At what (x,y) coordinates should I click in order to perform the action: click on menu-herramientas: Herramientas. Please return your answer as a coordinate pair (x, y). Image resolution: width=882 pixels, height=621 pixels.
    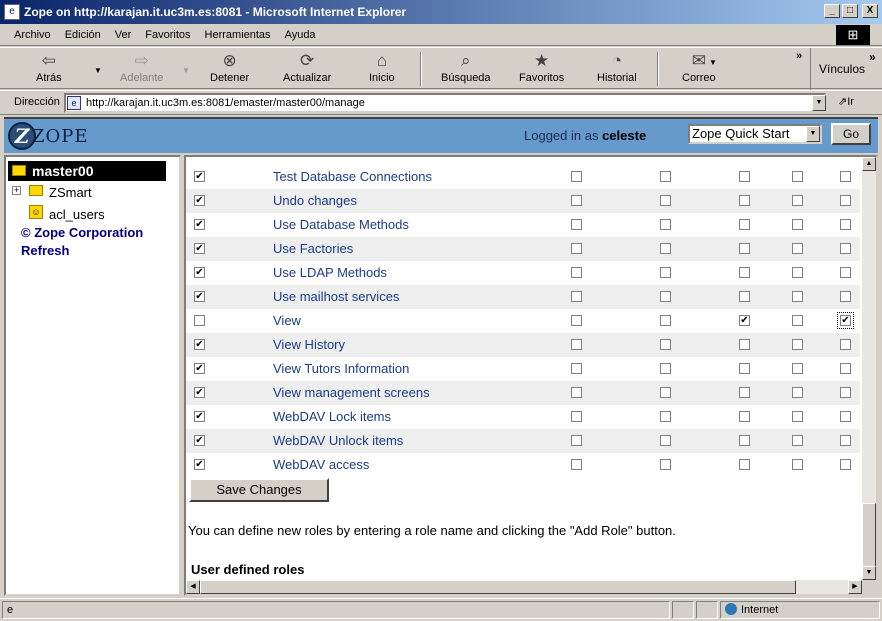
    Looking at the image, I should click on (238, 35).